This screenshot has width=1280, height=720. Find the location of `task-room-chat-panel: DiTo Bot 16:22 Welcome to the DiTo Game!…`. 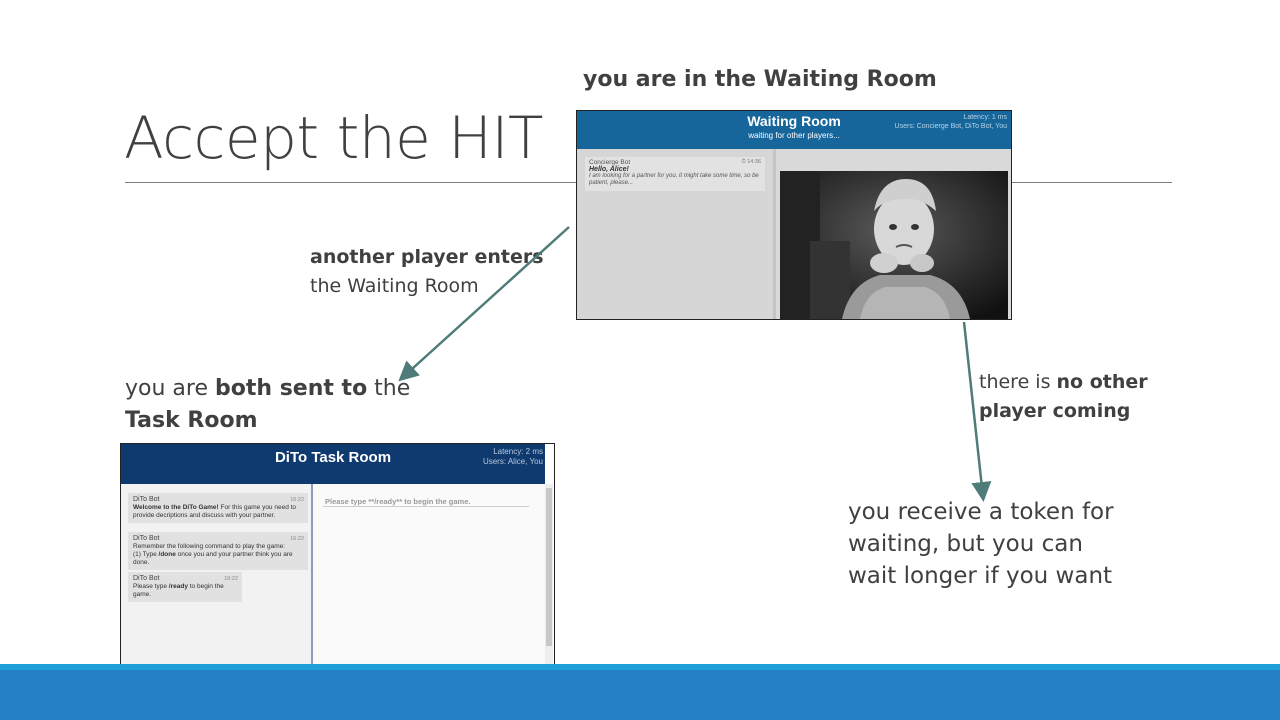

task-room-chat-panel: DiTo Bot 16:22 Welcome to the DiTo Game!… is located at coordinates (216, 577).